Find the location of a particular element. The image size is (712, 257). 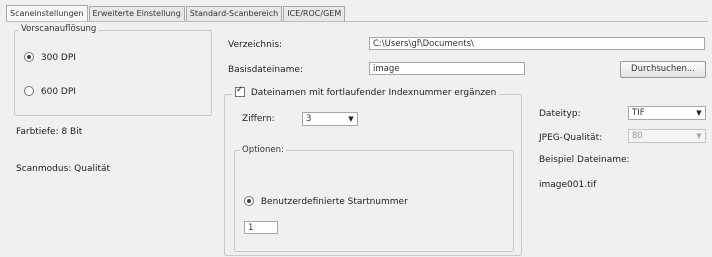

resolution-group-title: Vorscanauflösung is located at coordinates (59, 29).